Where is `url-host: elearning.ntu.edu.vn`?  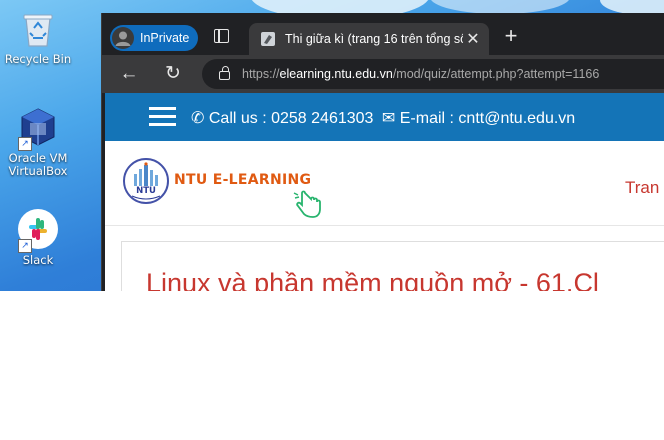 url-host: elearning.ntu.edu.vn is located at coordinates (336, 74).